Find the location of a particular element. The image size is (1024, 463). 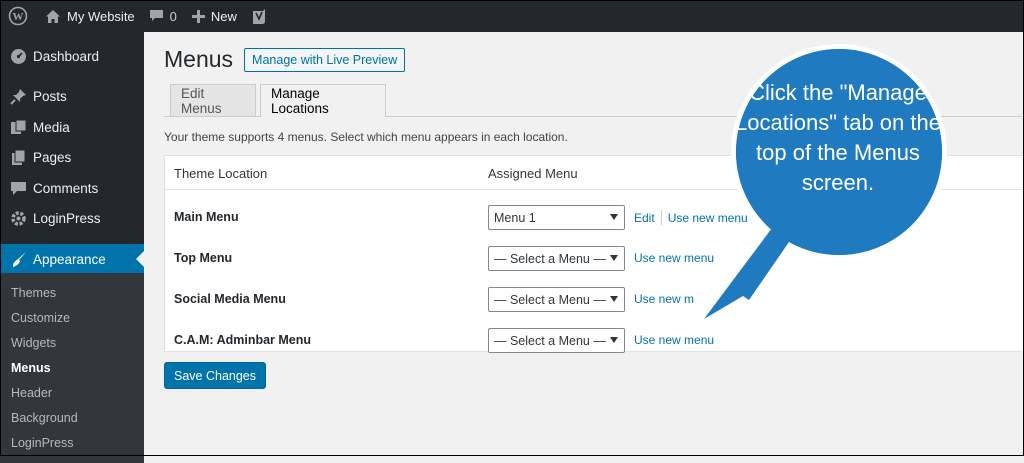

new-content-link: New is located at coordinates (214, 16).